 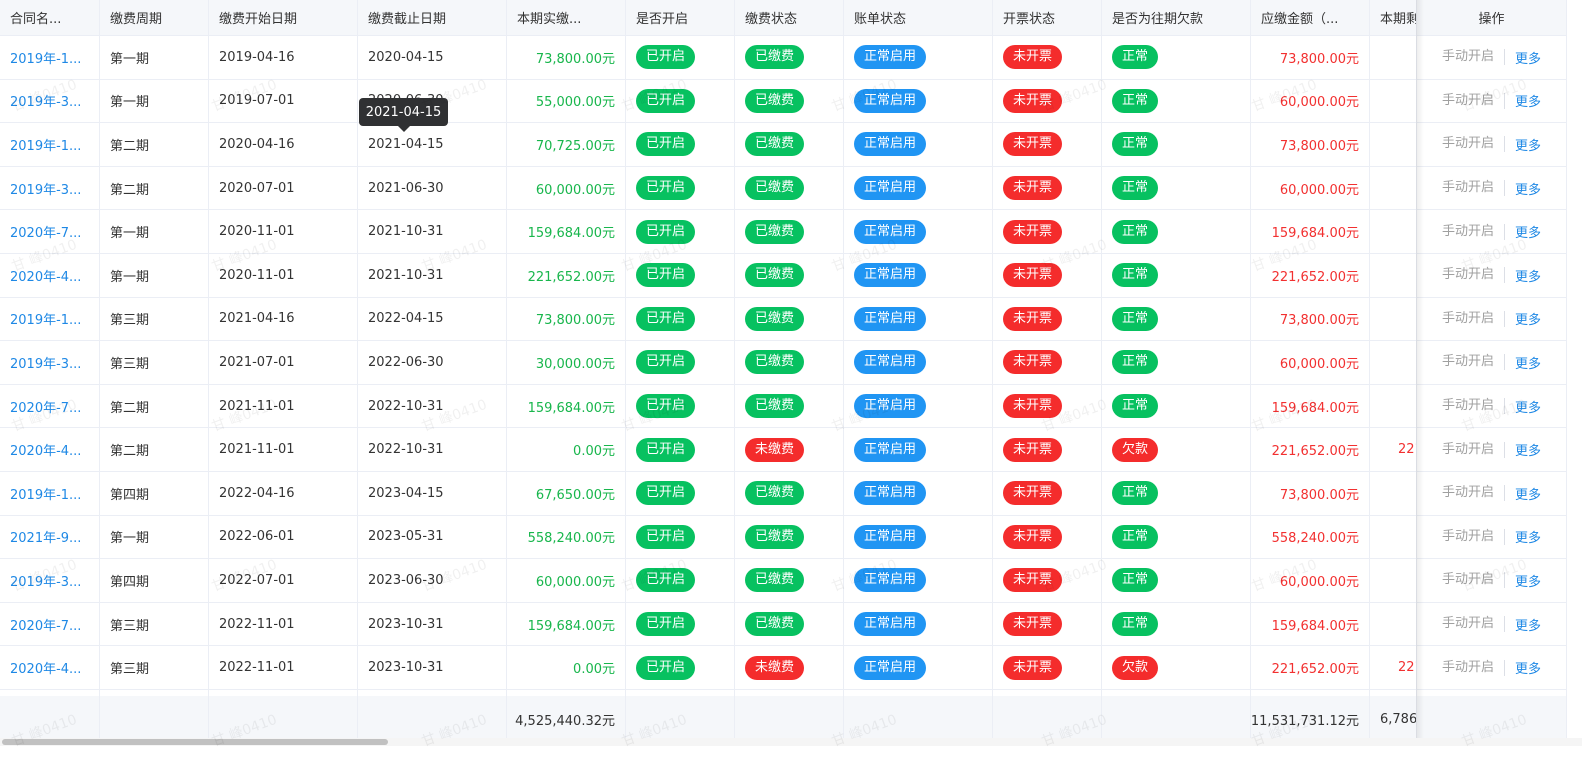 I want to click on horizontal-scrollbar-thumb, so click(x=195, y=742).